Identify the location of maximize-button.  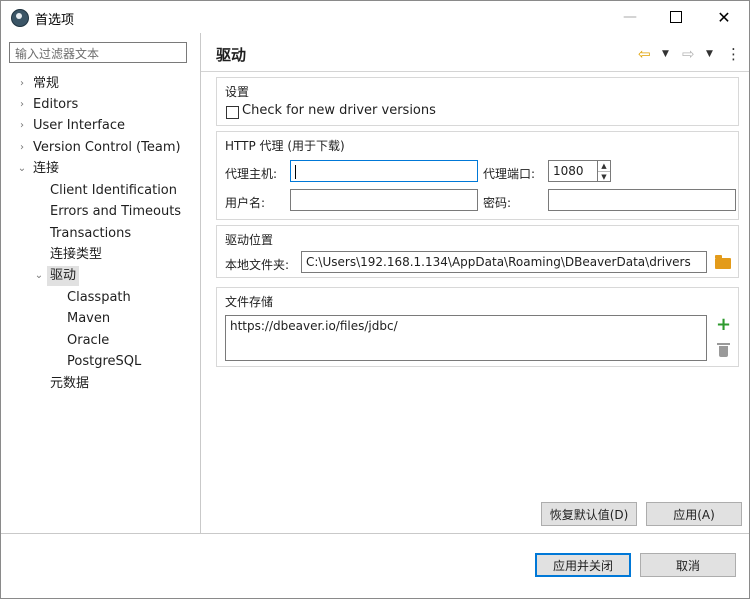
(676, 17).